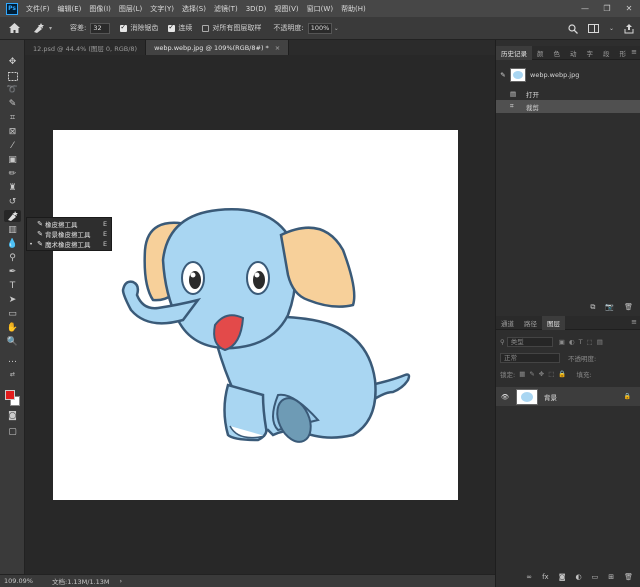 This screenshot has width=640, height=587. What do you see at coordinates (568, 93) in the screenshot?
I see `history-item-open: ▤ 打开` at bounding box center [568, 93].